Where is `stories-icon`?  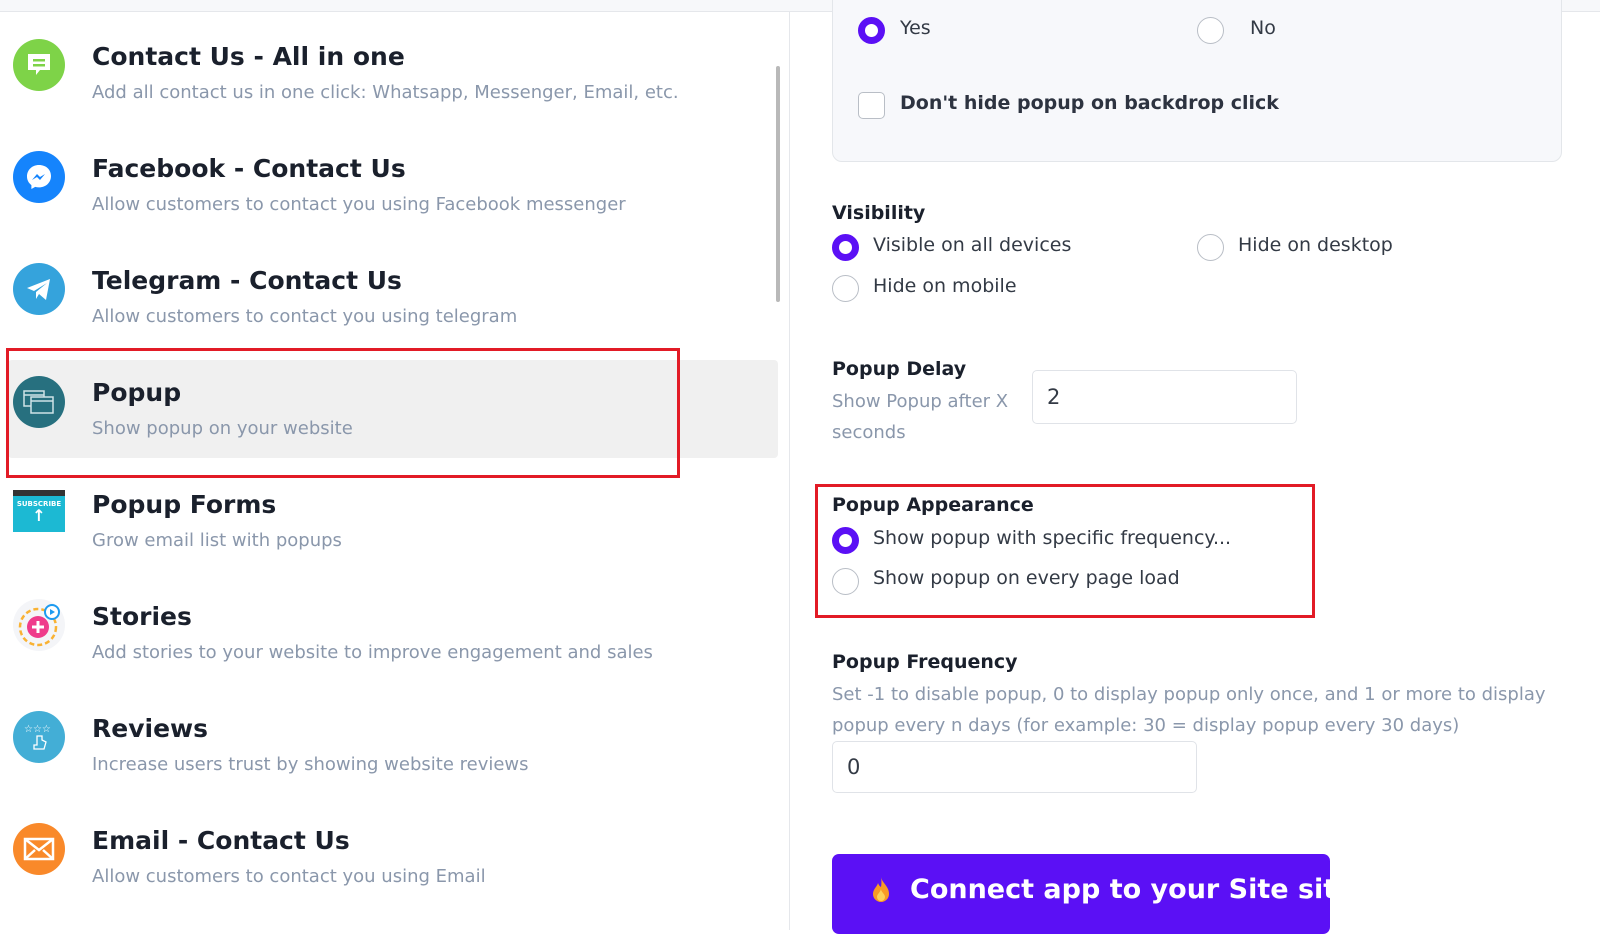 stories-icon is located at coordinates (39, 625).